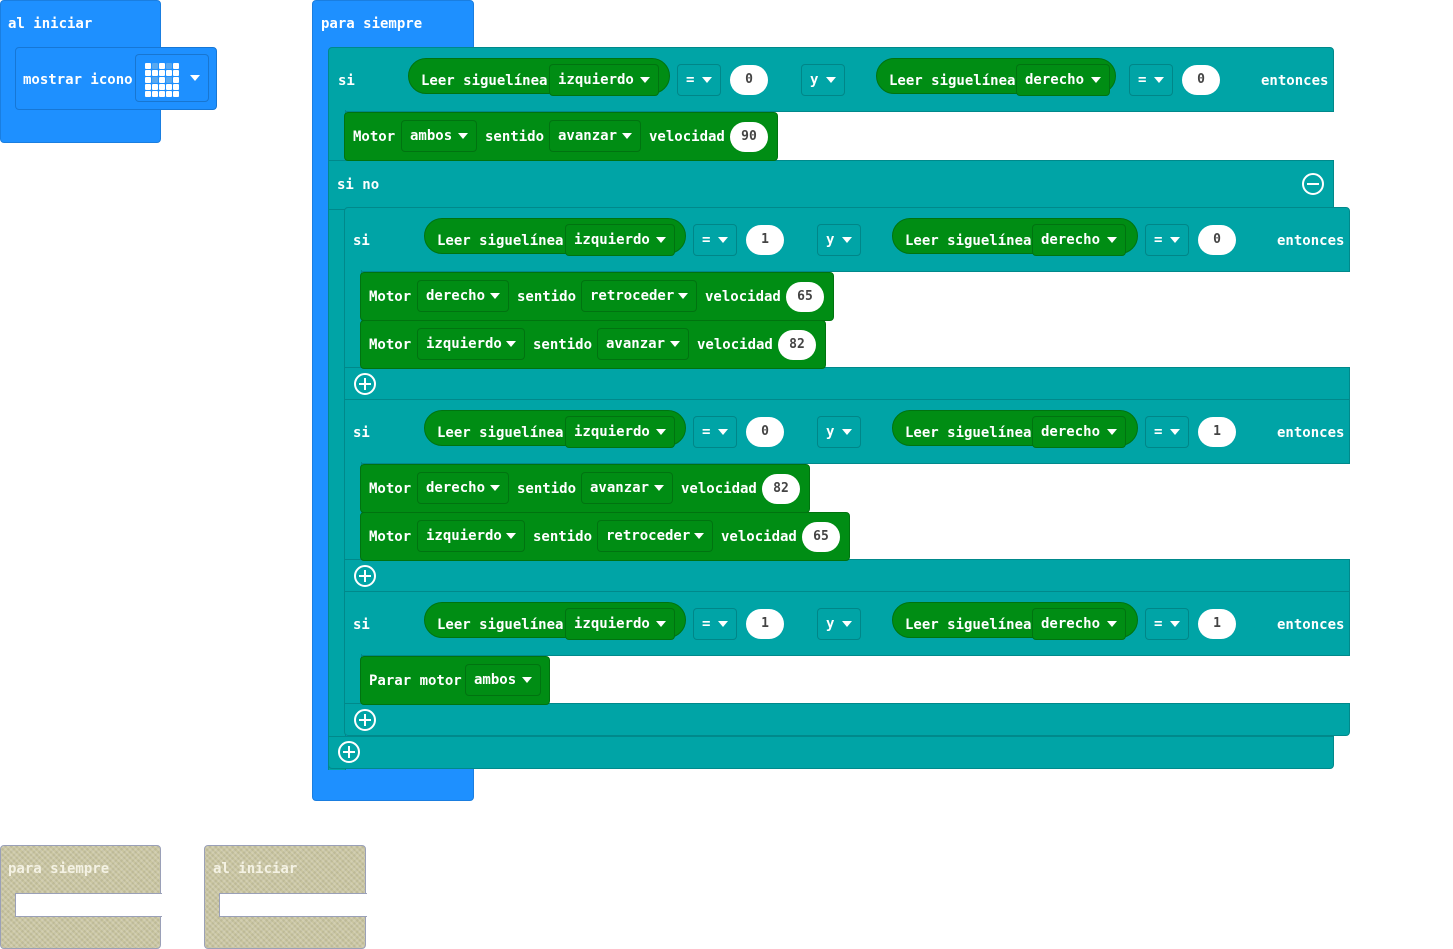  What do you see at coordinates (415, 681) in the screenshot?
I see `stop-motor-label: Parar motor` at bounding box center [415, 681].